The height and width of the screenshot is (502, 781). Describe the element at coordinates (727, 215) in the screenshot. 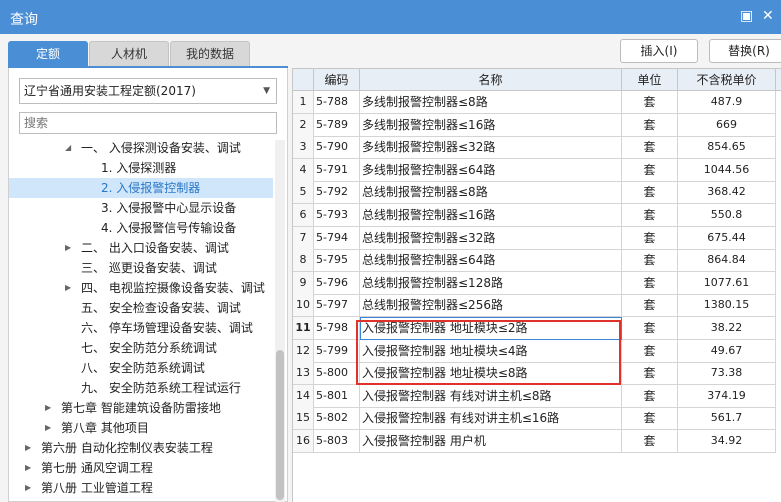

I see `cell-price: 550.8` at that location.